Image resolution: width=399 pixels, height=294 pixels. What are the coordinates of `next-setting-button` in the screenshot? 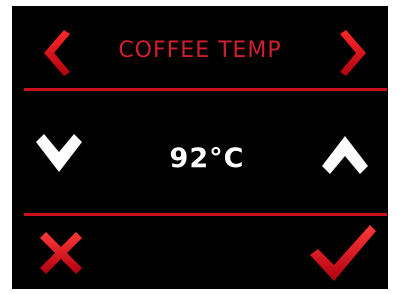 It's located at (354, 53).